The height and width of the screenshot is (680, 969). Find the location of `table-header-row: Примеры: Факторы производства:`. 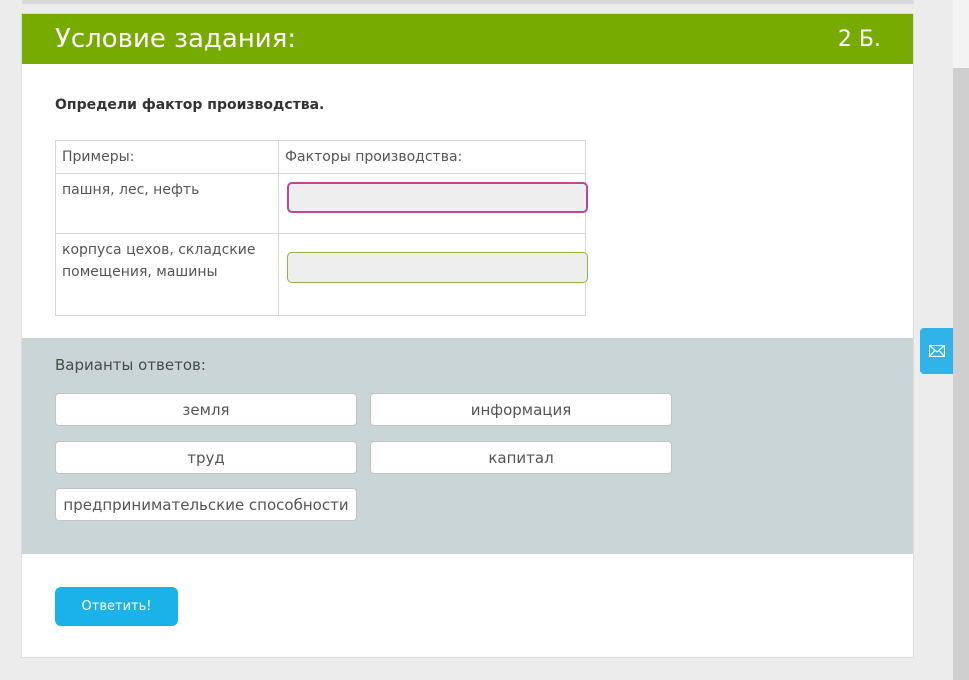

table-header-row: Примеры: Факторы производства: is located at coordinates (320, 157).